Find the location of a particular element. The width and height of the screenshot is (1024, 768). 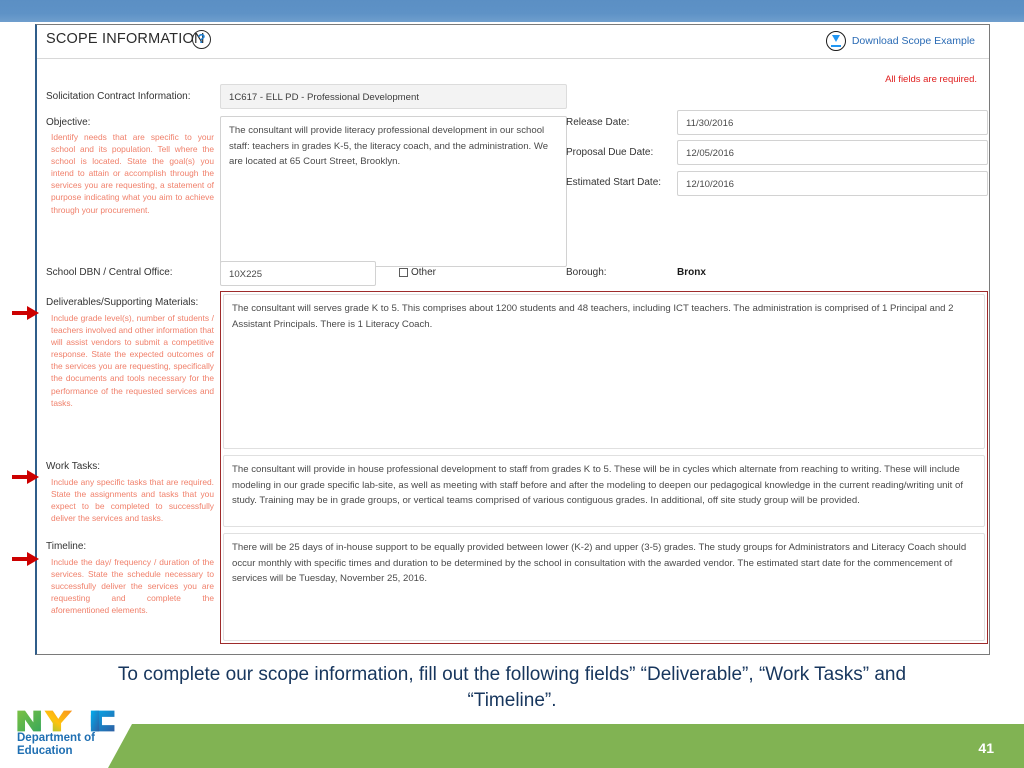

borough-label: Borough: is located at coordinates (586, 272).